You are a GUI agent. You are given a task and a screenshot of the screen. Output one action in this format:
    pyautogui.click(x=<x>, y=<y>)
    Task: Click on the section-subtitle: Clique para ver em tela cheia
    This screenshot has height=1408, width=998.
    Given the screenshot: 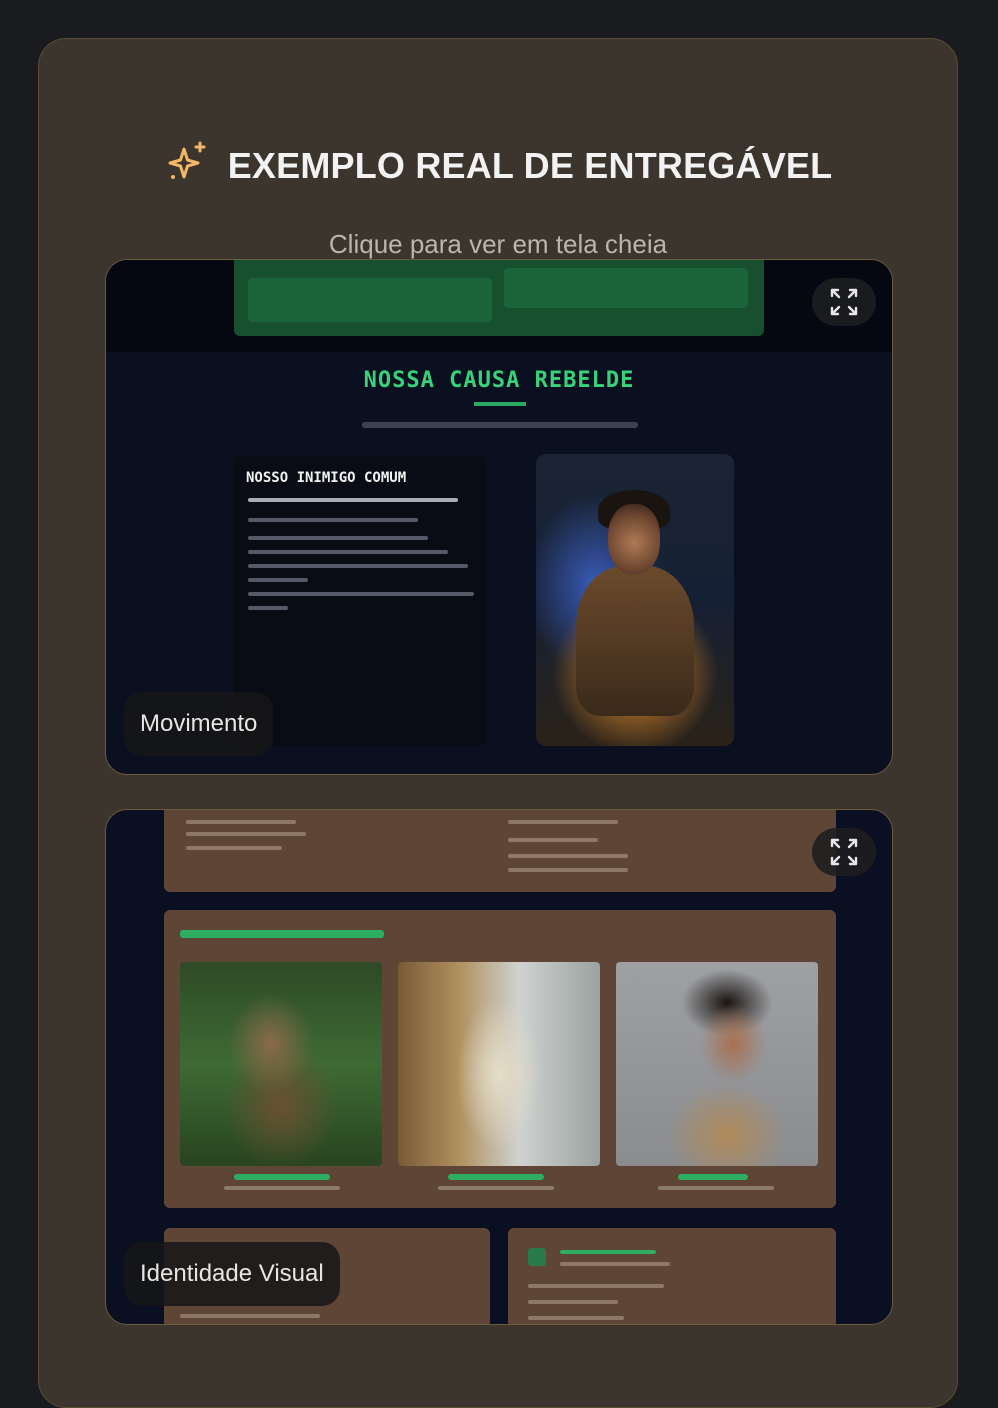 What is the action you would take?
    pyautogui.click(x=498, y=244)
    